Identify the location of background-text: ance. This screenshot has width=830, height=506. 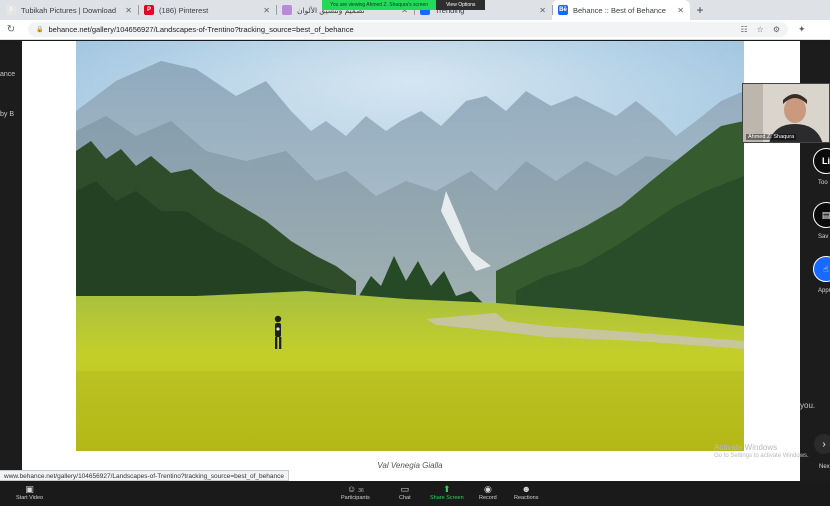
(8, 74).